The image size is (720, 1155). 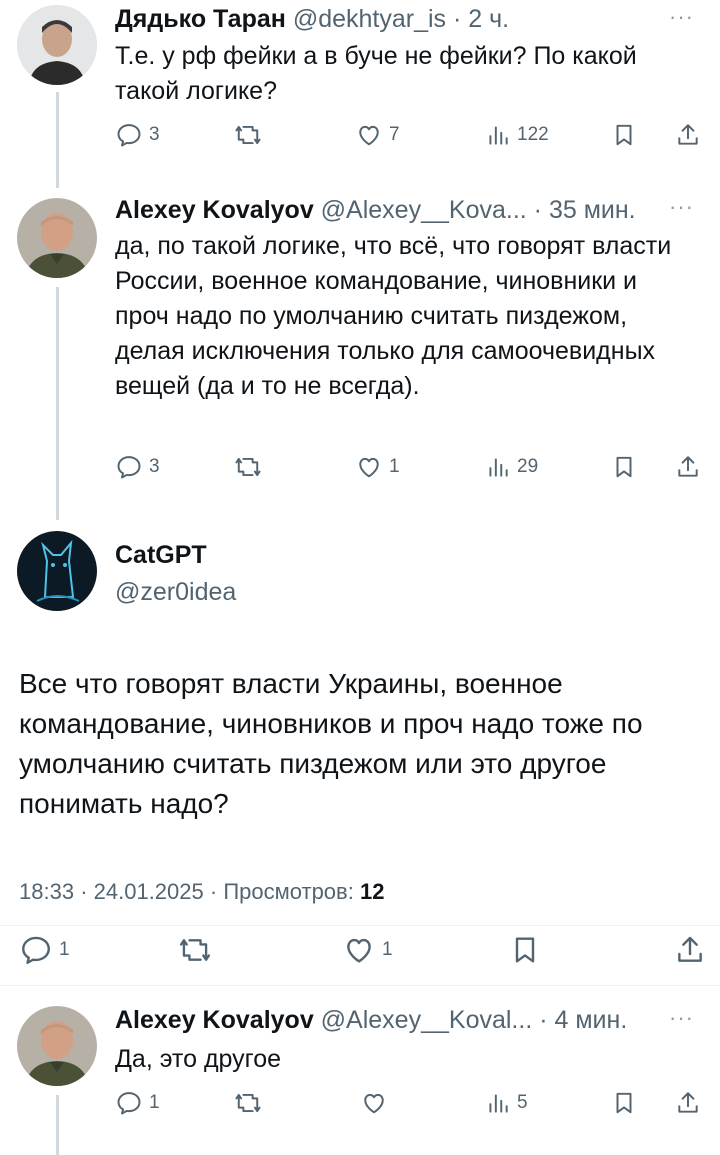 I want to click on views-count: 29, so click(x=528, y=466).